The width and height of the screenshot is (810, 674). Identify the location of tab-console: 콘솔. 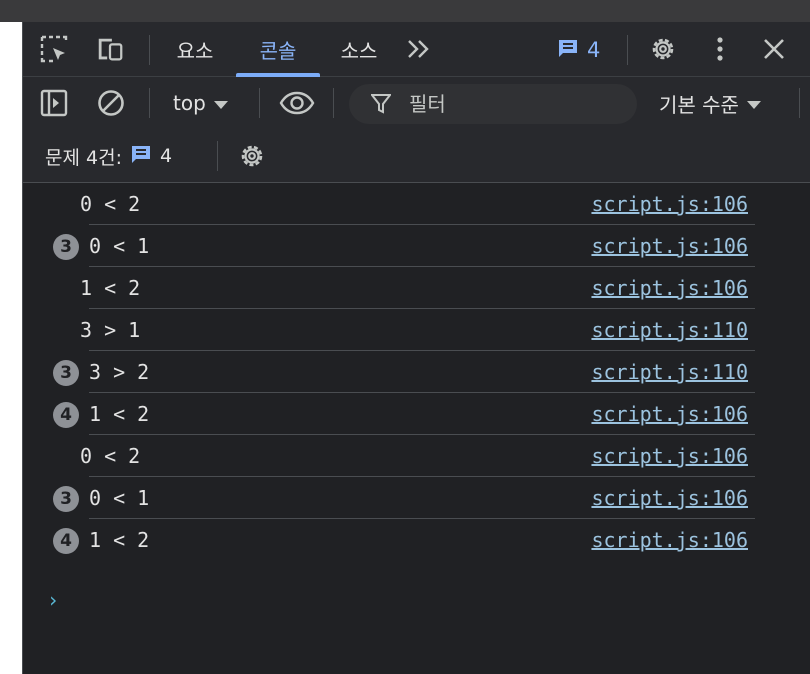
(278, 49).